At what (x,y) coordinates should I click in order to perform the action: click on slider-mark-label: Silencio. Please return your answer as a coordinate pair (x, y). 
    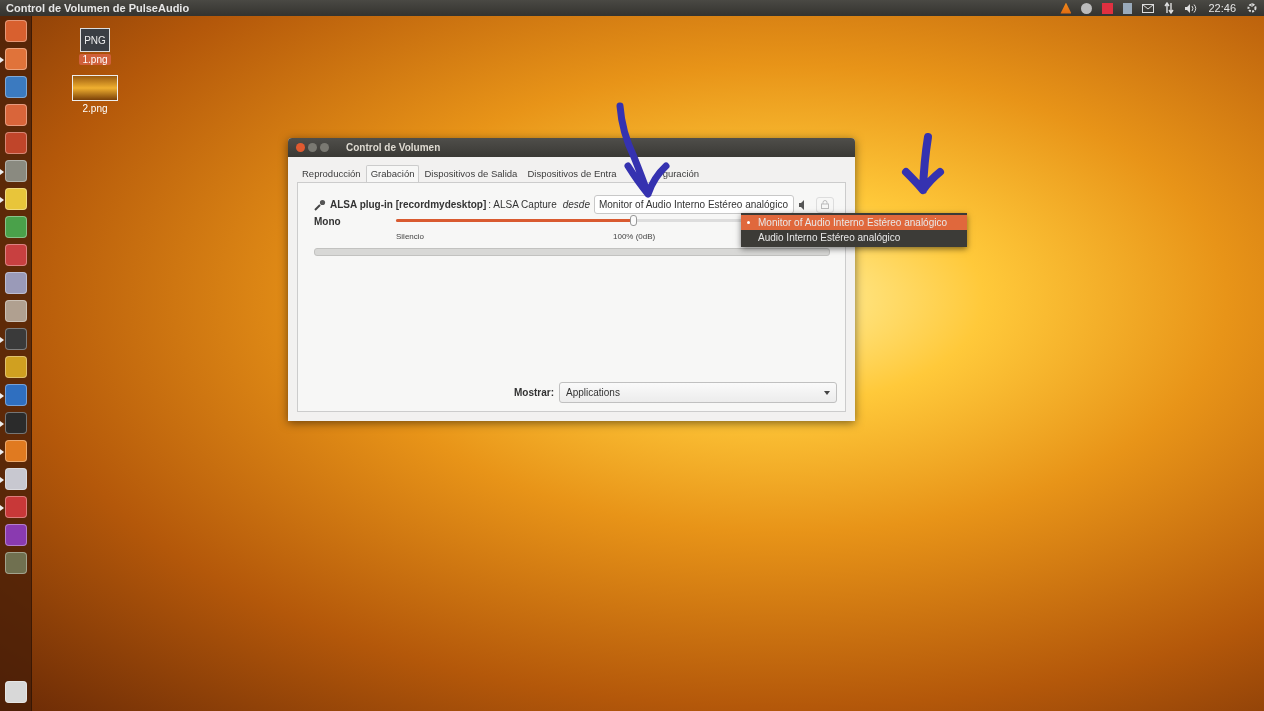
    Looking at the image, I should click on (410, 236).